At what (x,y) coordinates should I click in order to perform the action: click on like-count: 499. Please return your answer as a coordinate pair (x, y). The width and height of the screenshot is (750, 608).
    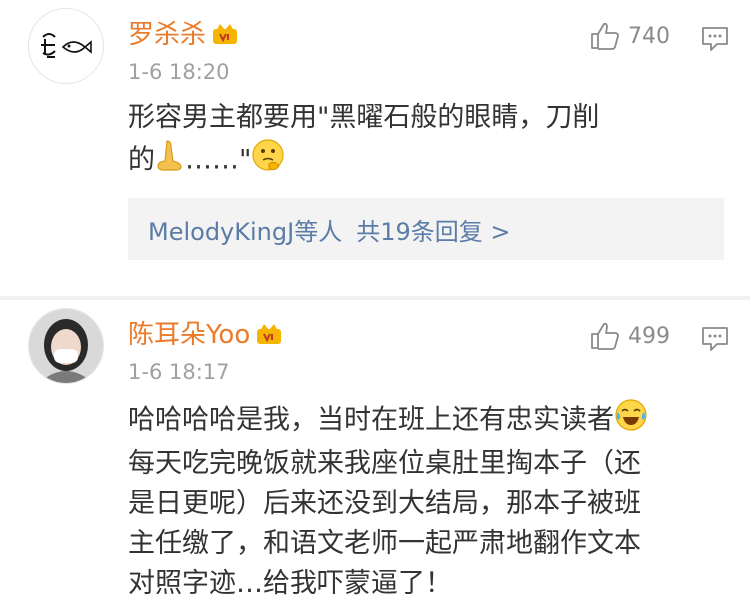
    Looking at the image, I should click on (649, 336).